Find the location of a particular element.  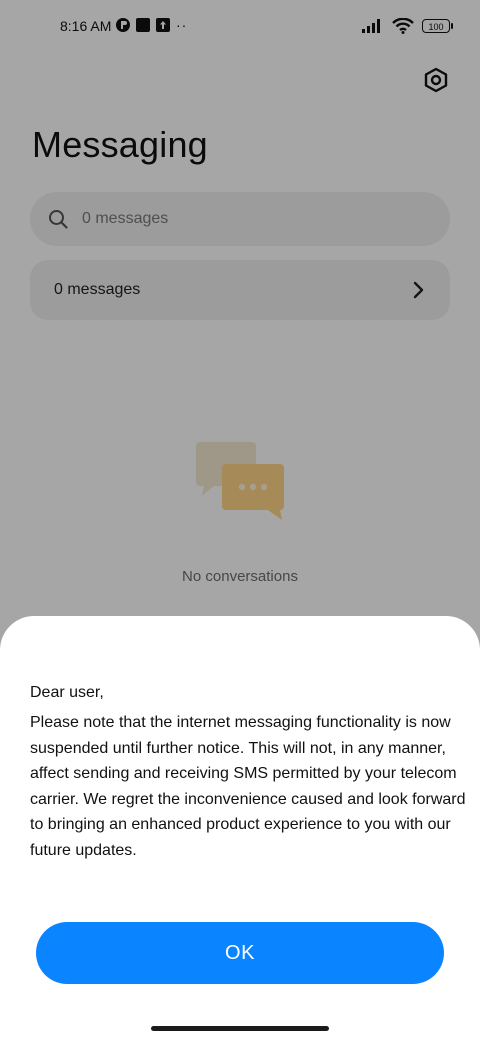

dialog-greeting: Dear user, is located at coordinates (67, 692).